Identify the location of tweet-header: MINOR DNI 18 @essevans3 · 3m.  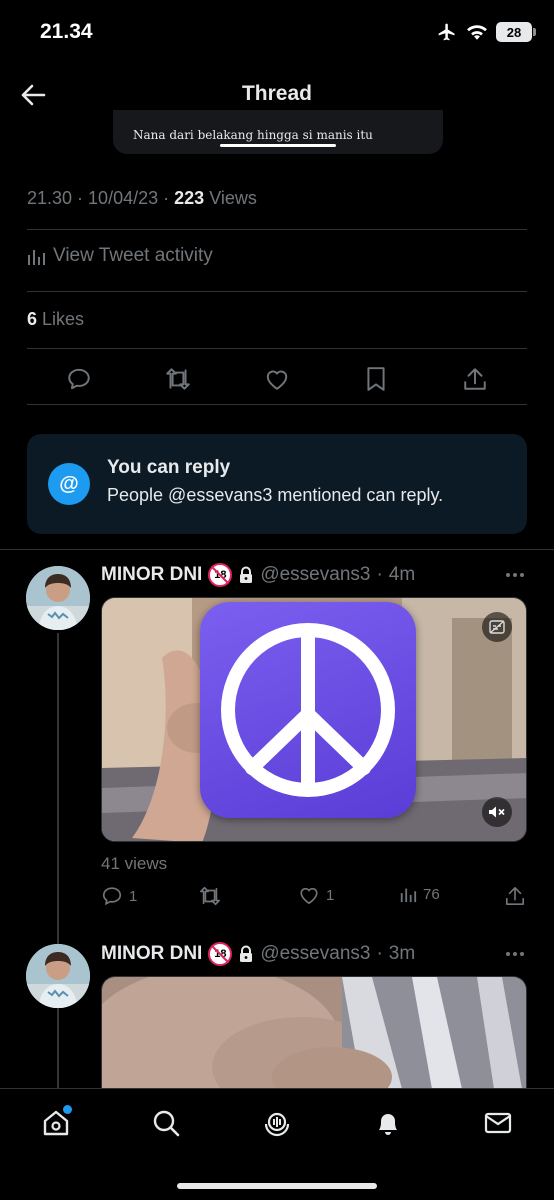
(258, 954).